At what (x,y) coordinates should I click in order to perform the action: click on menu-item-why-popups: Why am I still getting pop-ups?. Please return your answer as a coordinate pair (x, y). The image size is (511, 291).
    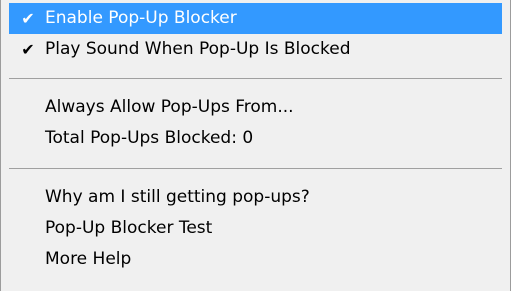
    Looking at the image, I should click on (255, 197).